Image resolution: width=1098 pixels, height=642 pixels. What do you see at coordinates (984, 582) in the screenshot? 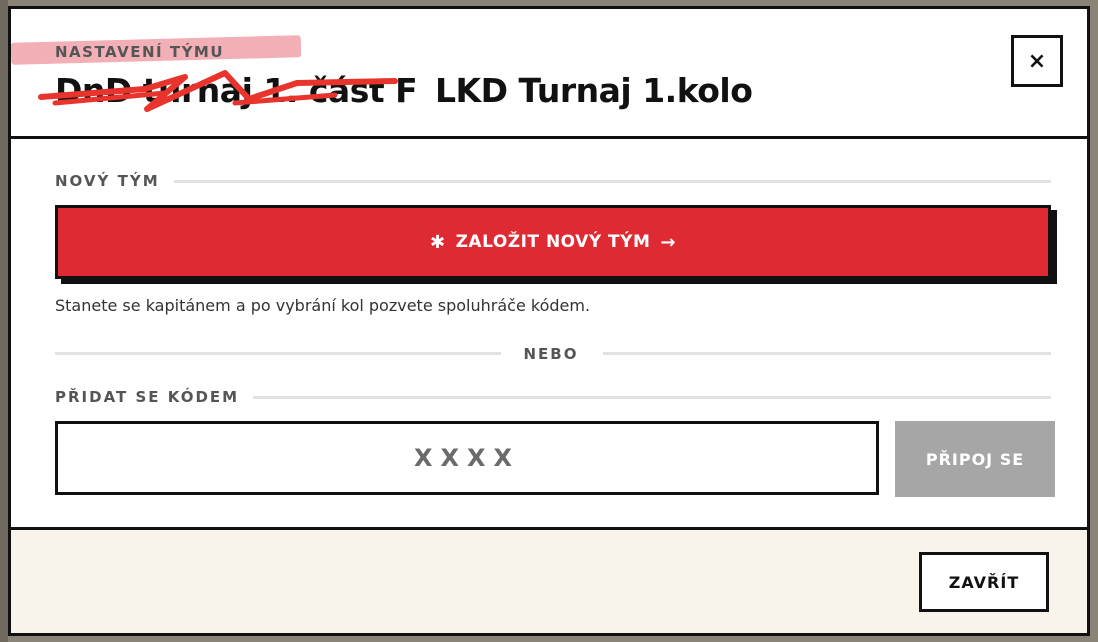
I see `close-footer-button: ZAVŘÍT` at bounding box center [984, 582].